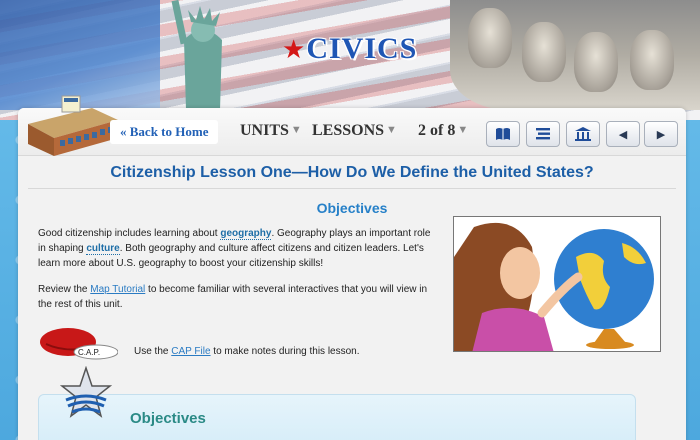 The image size is (700, 440). I want to click on text-segment: to make notes during this lesson., so click(285, 351).